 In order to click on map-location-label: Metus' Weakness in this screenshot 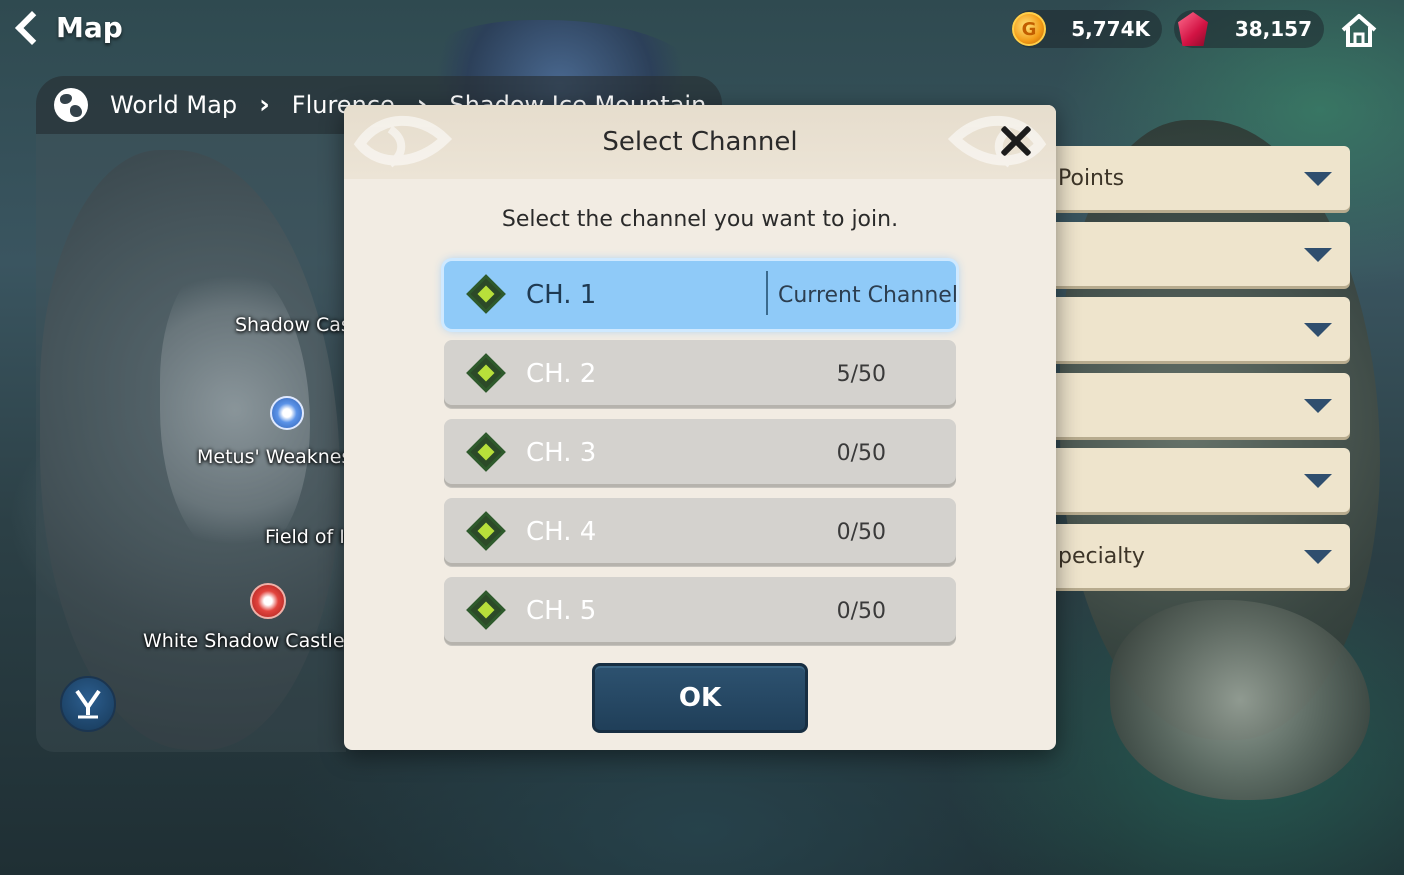, I will do `click(279, 457)`.